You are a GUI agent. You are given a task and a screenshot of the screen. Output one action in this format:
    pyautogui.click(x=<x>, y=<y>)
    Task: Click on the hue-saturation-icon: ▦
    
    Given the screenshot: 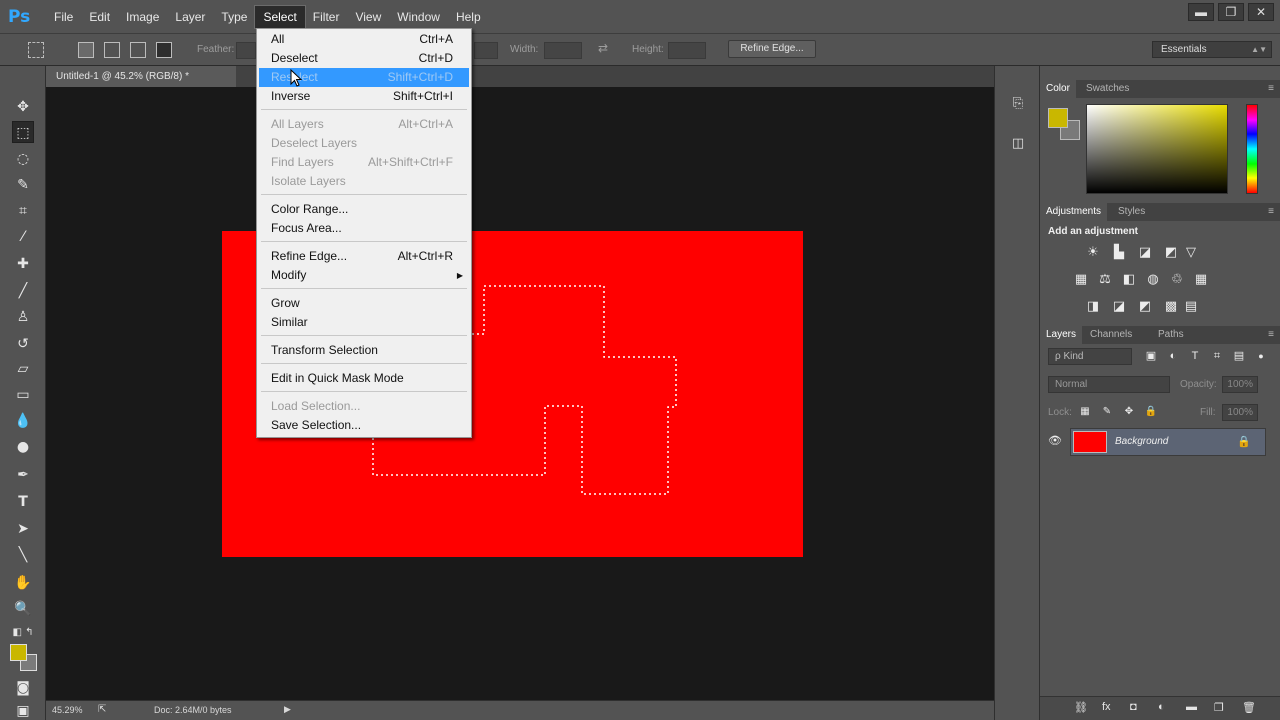 What is the action you would take?
    pyautogui.click(x=1081, y=279)
    